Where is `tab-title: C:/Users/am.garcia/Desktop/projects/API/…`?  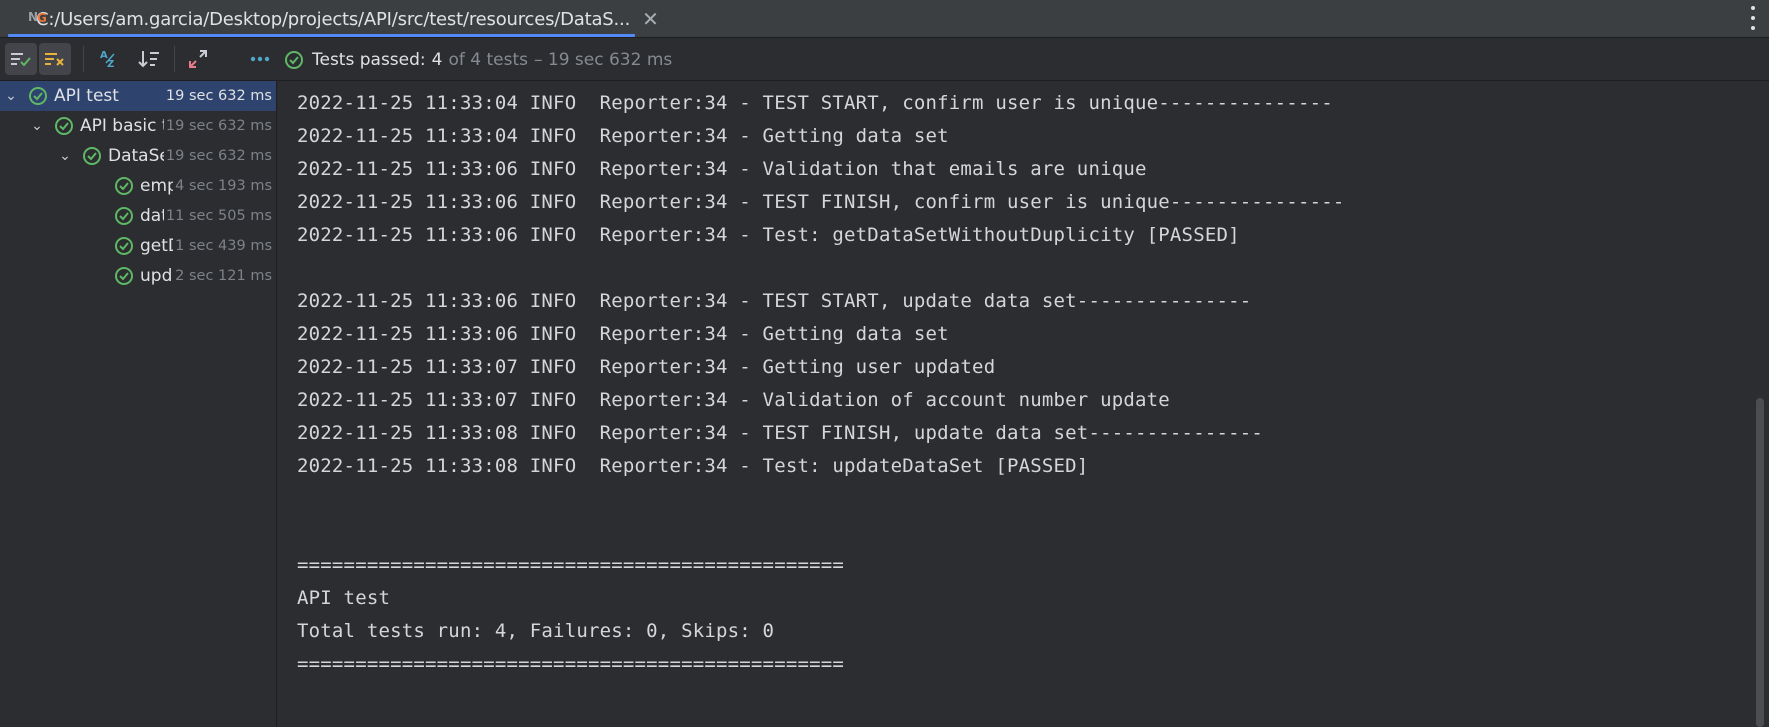 tab-title: C:/Users/am.garcia/Desktop/projects/API/… is located at coordinates (333, 19).